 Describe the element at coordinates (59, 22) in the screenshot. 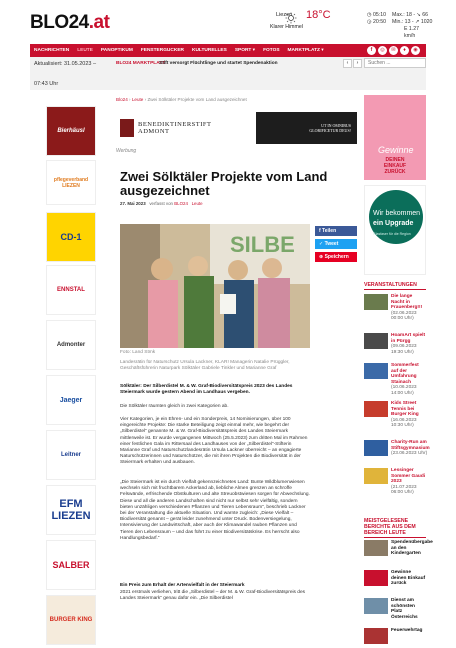

I see `logo-main: BLO24` at that location.